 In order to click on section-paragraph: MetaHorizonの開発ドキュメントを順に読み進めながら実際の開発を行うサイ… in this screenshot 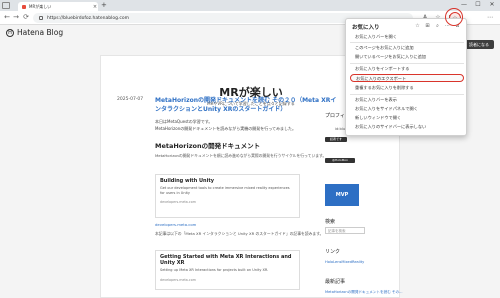, I will do `click(241, 155)`.